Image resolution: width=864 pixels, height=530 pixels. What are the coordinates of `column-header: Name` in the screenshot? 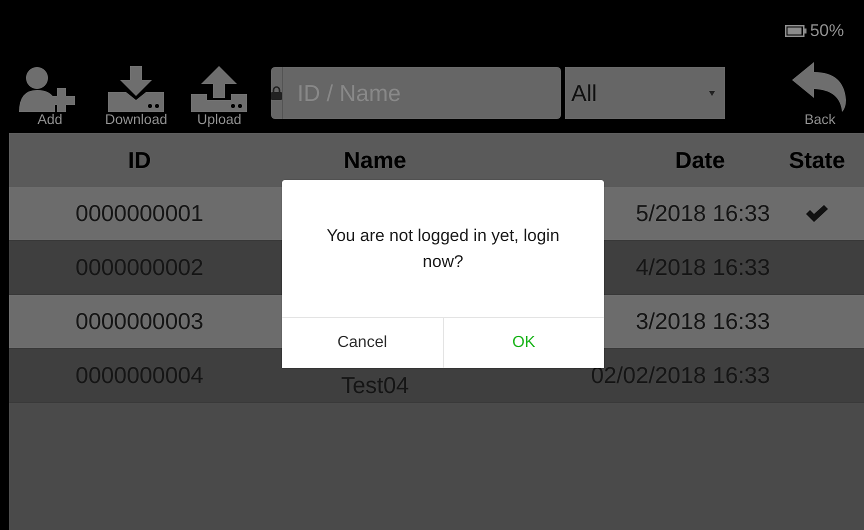 It's located at (375, 159).